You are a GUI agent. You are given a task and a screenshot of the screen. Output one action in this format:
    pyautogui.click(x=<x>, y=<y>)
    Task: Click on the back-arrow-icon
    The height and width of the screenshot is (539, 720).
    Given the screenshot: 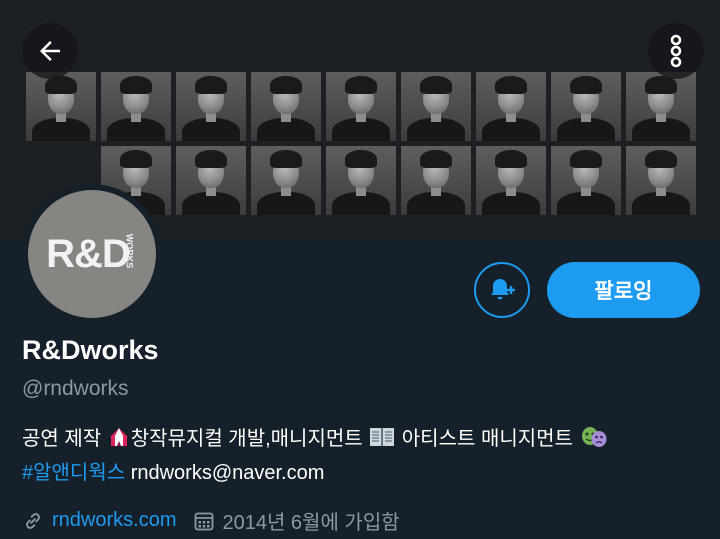 What is the action you would take?
    pyautogui.click(x=50, y=51)
    